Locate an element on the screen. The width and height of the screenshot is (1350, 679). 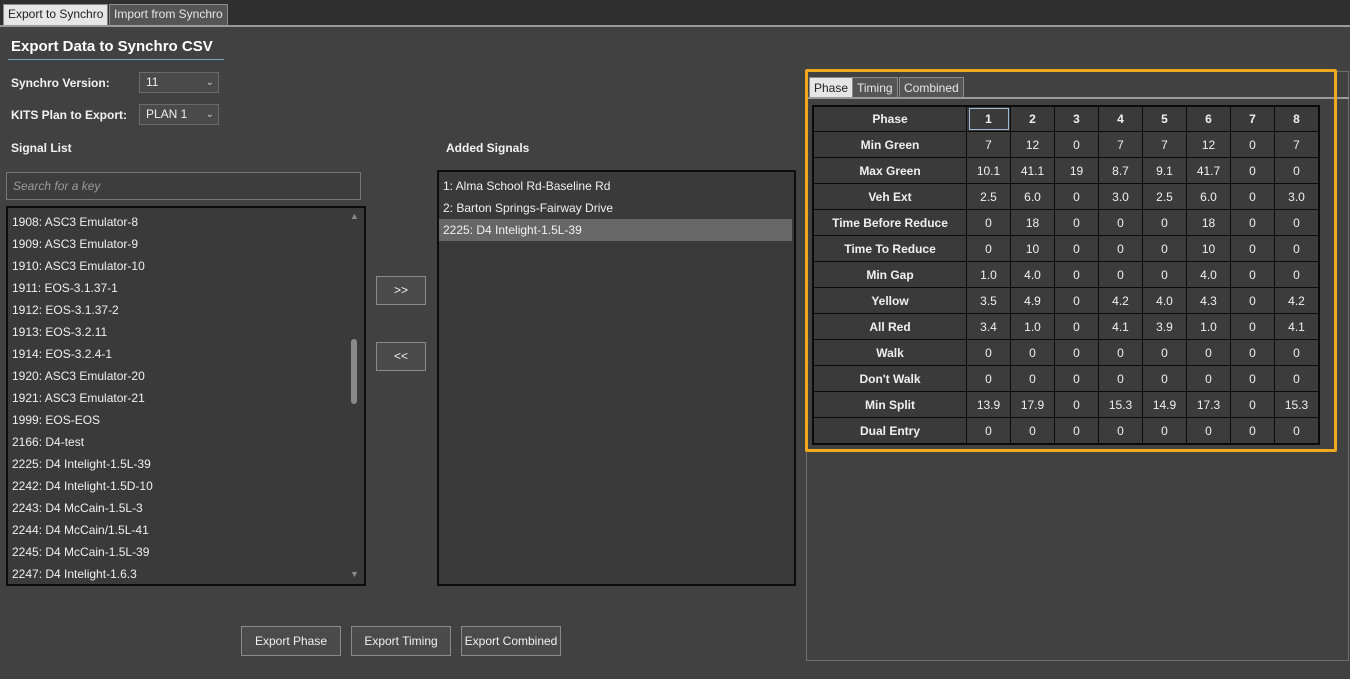
list-item-selected: 2225: D4 Intelight-1.5L-39 is located at coordinates (615, 230).